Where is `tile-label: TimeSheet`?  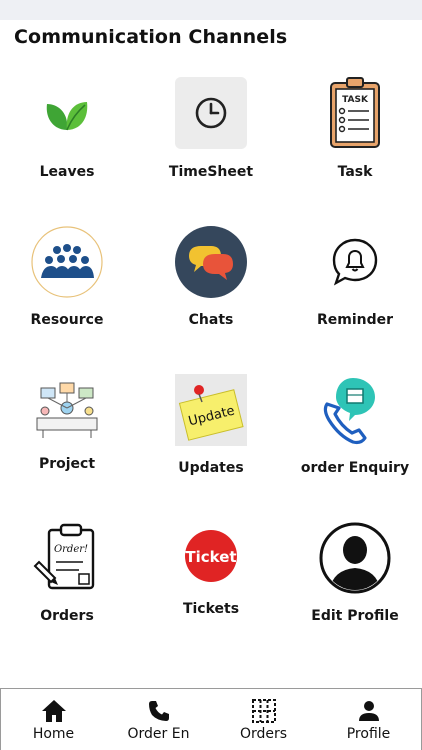 tile-label: TimeSheet is located at coordinates (211, 172).